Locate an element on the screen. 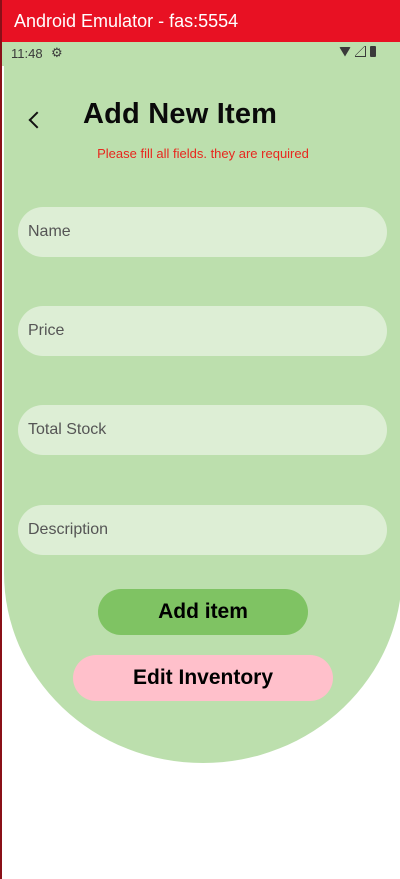 This screenshot has height=879, width=400. page-title: Add New Item is located at coordinates (180, 114).